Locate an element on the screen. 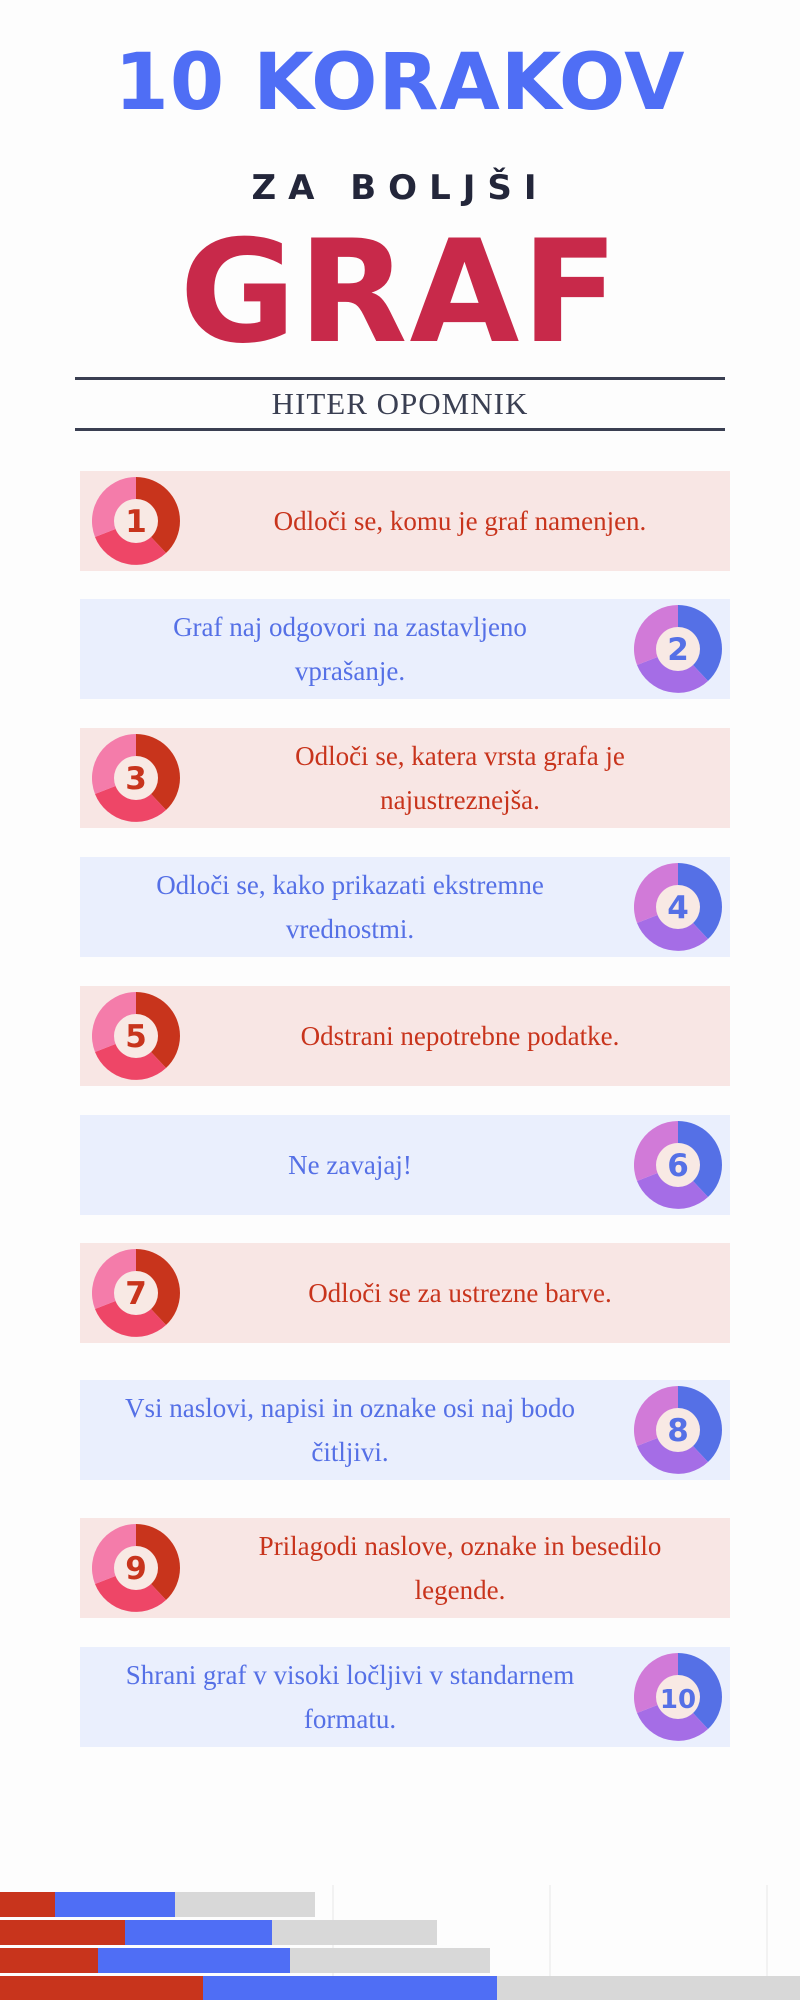 The image size is (800, 2000). decorative-bars is located at coordinates (400, 1942).